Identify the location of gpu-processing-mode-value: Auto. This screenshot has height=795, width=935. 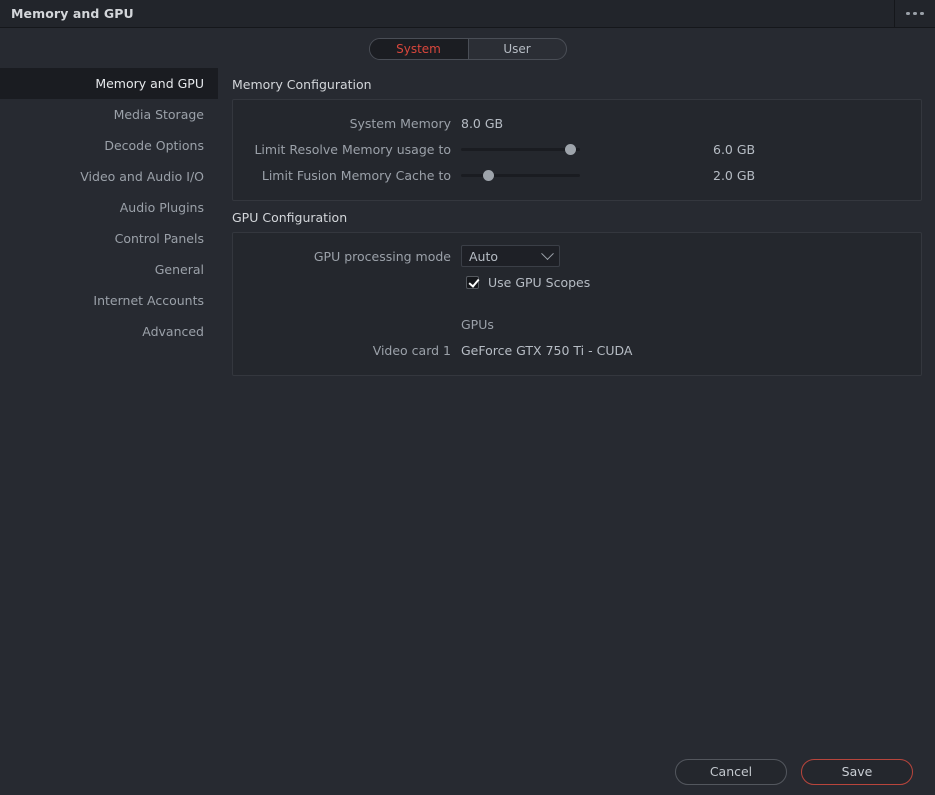
(484, 256).